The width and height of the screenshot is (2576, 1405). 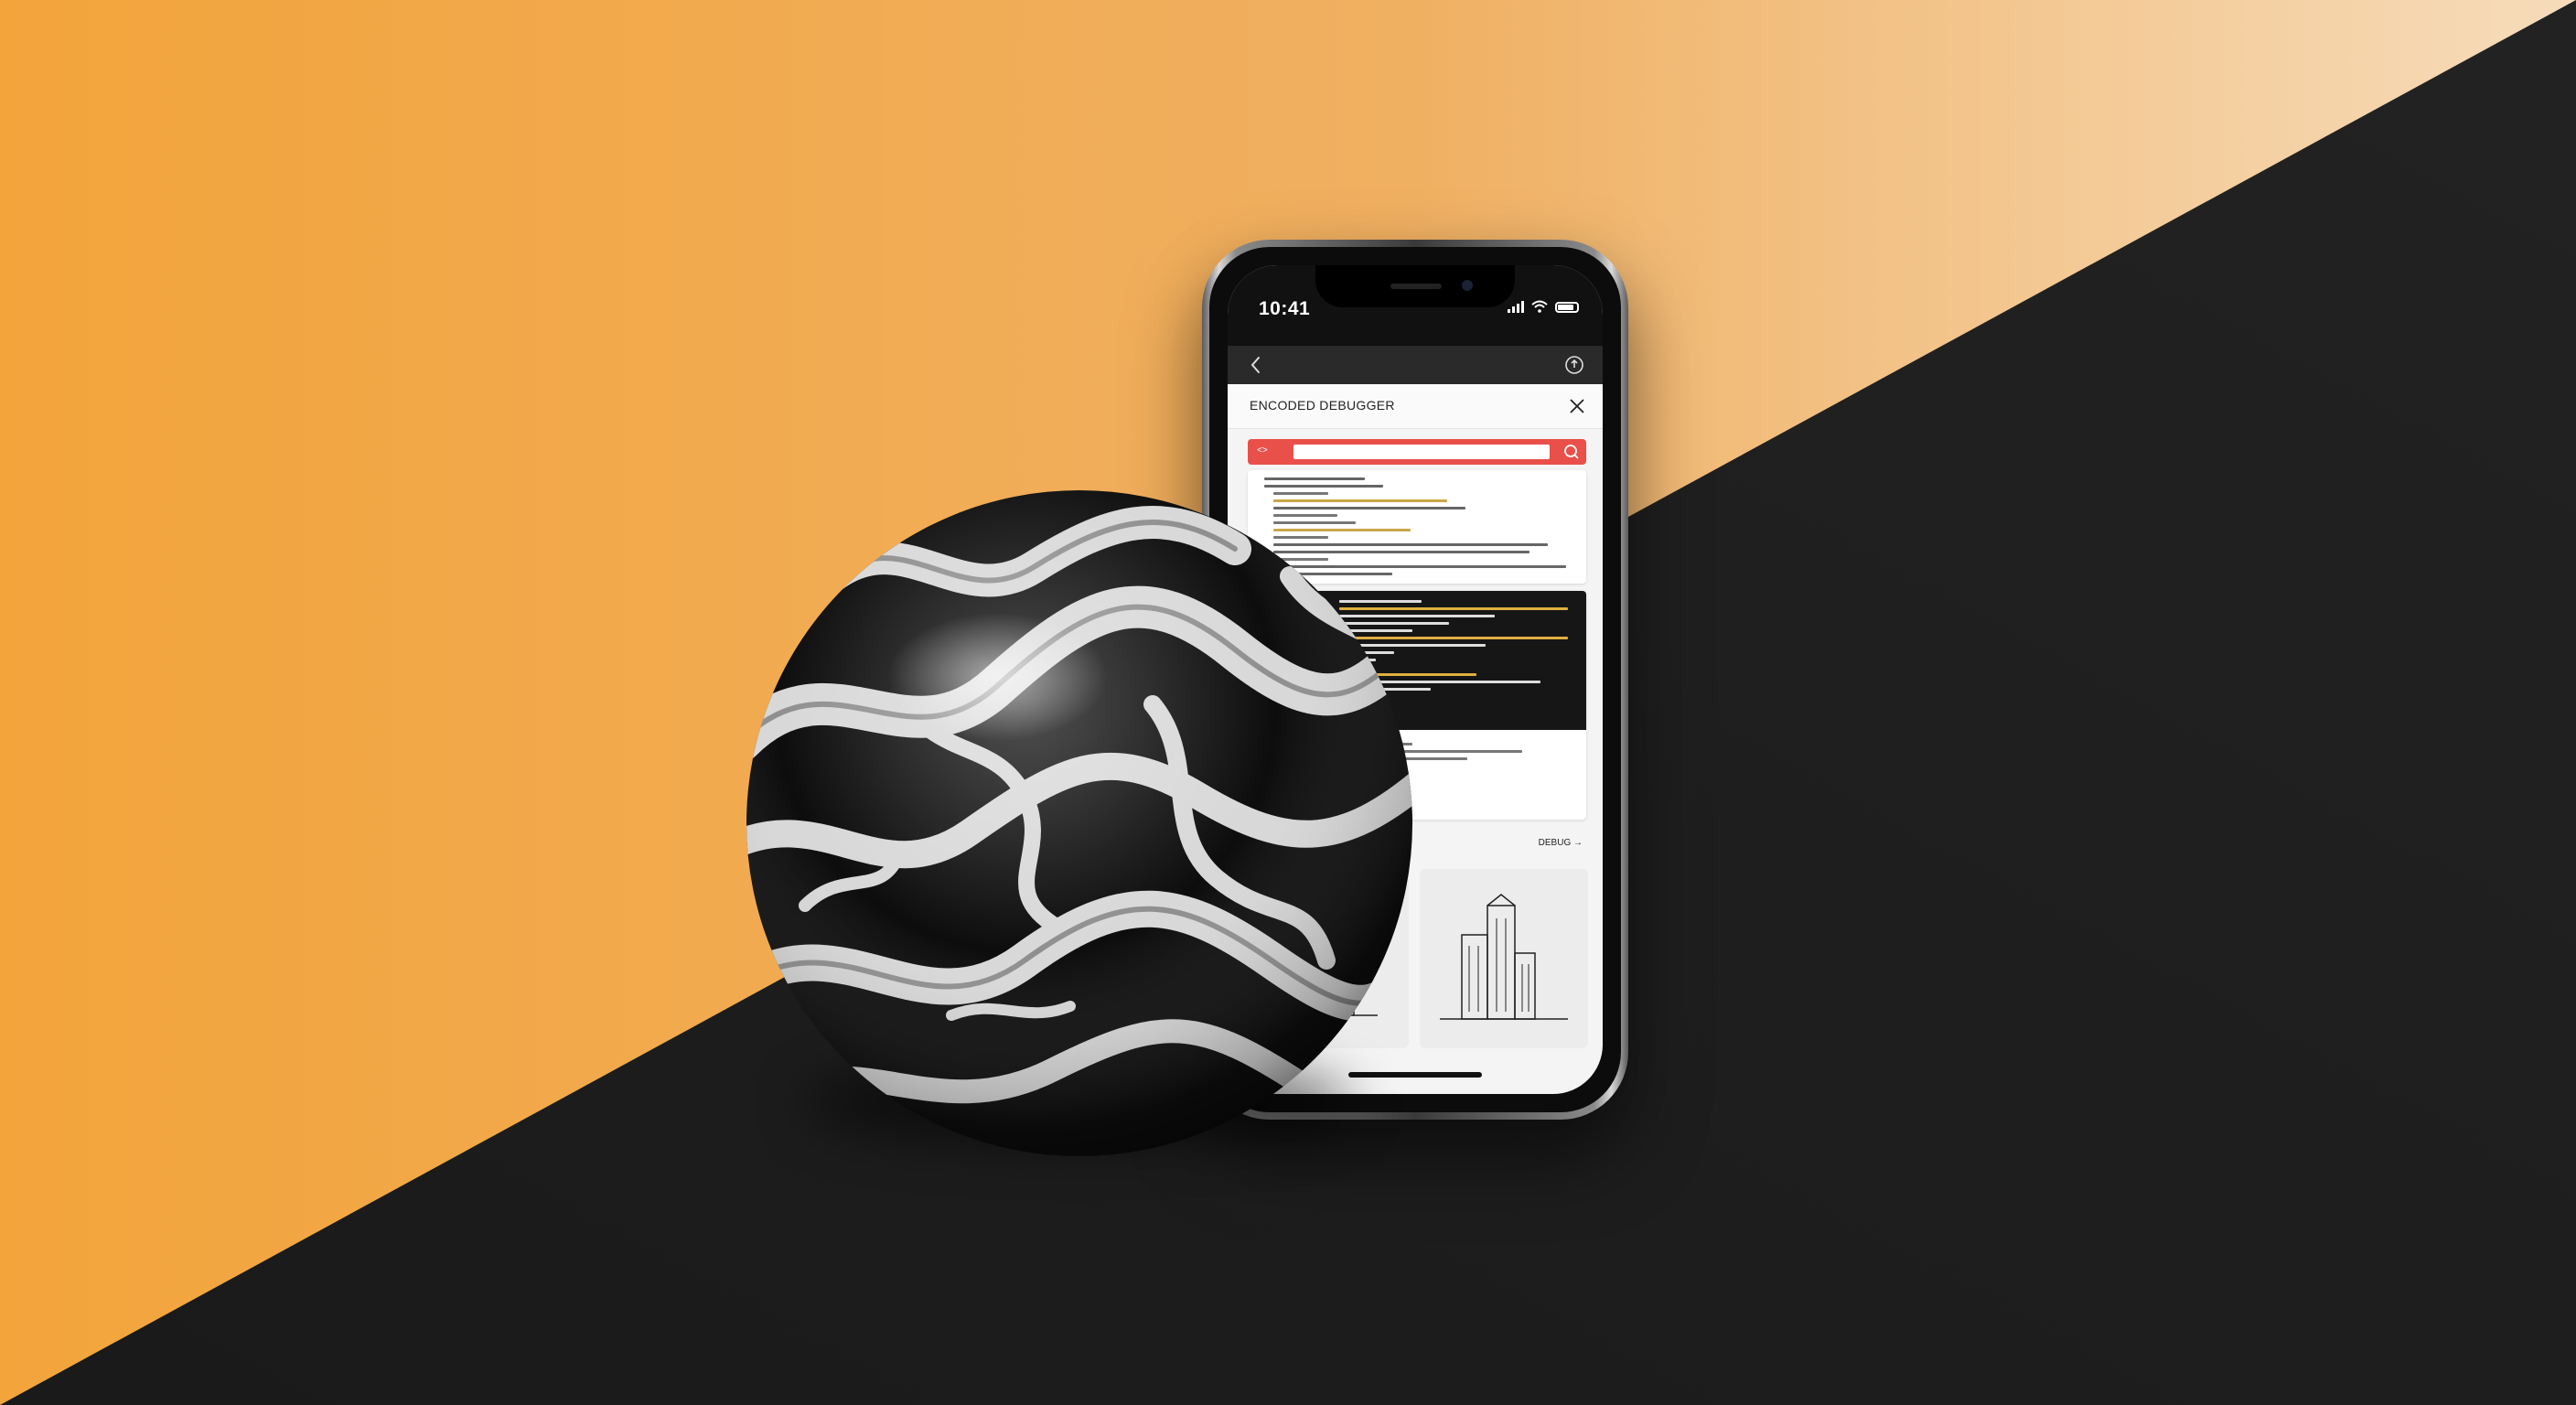 I want to click on search-label: <>, so click(x=1262, y=450).